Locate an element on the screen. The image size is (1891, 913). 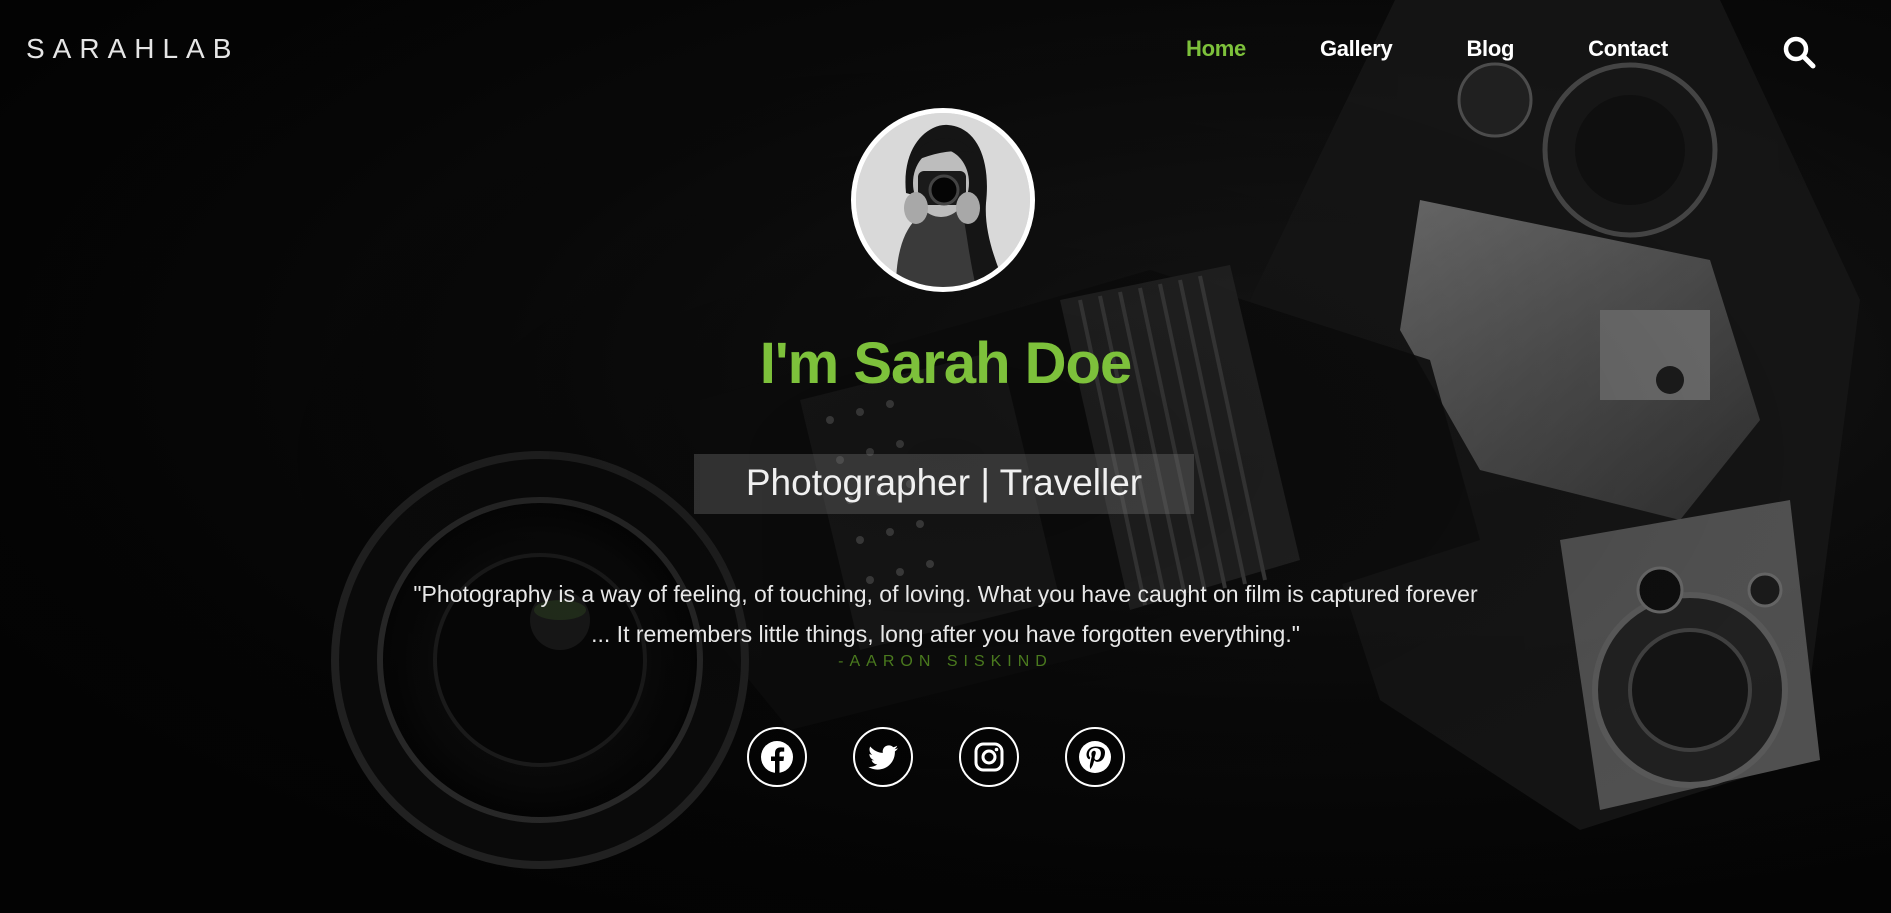
quote-author: -AARON SISKIND is located at coordinates (945, 661).